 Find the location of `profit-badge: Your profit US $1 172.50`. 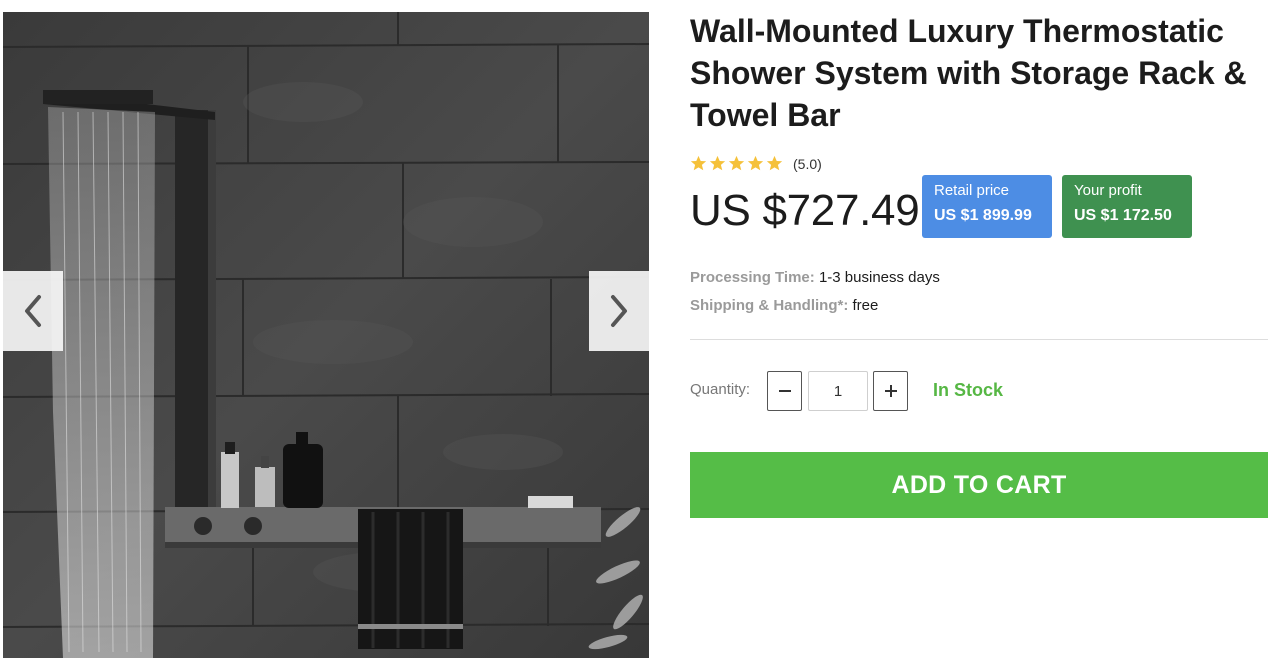

profit-badge: Your profit US $1 172.50 is located at coordinates (1127, 206).